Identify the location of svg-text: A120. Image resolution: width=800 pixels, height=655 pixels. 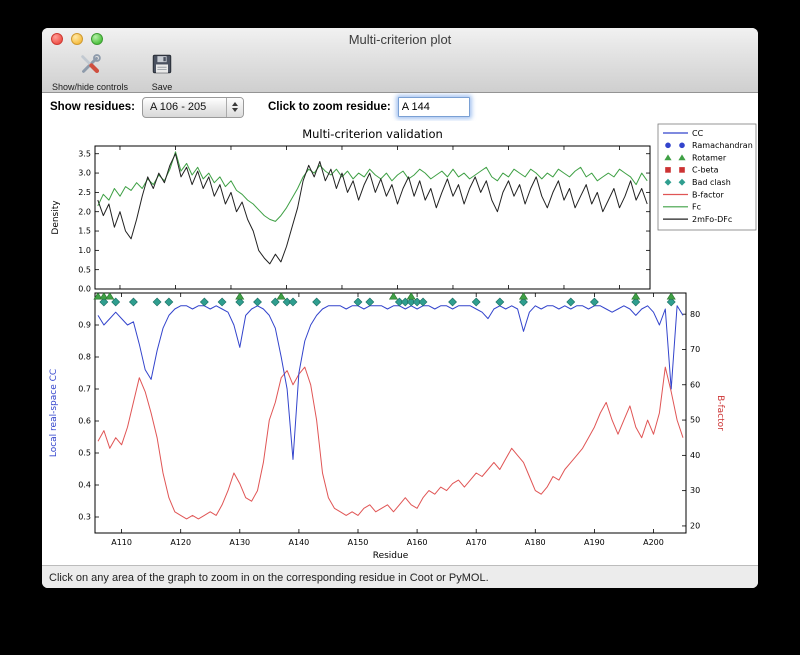
(180, 542).